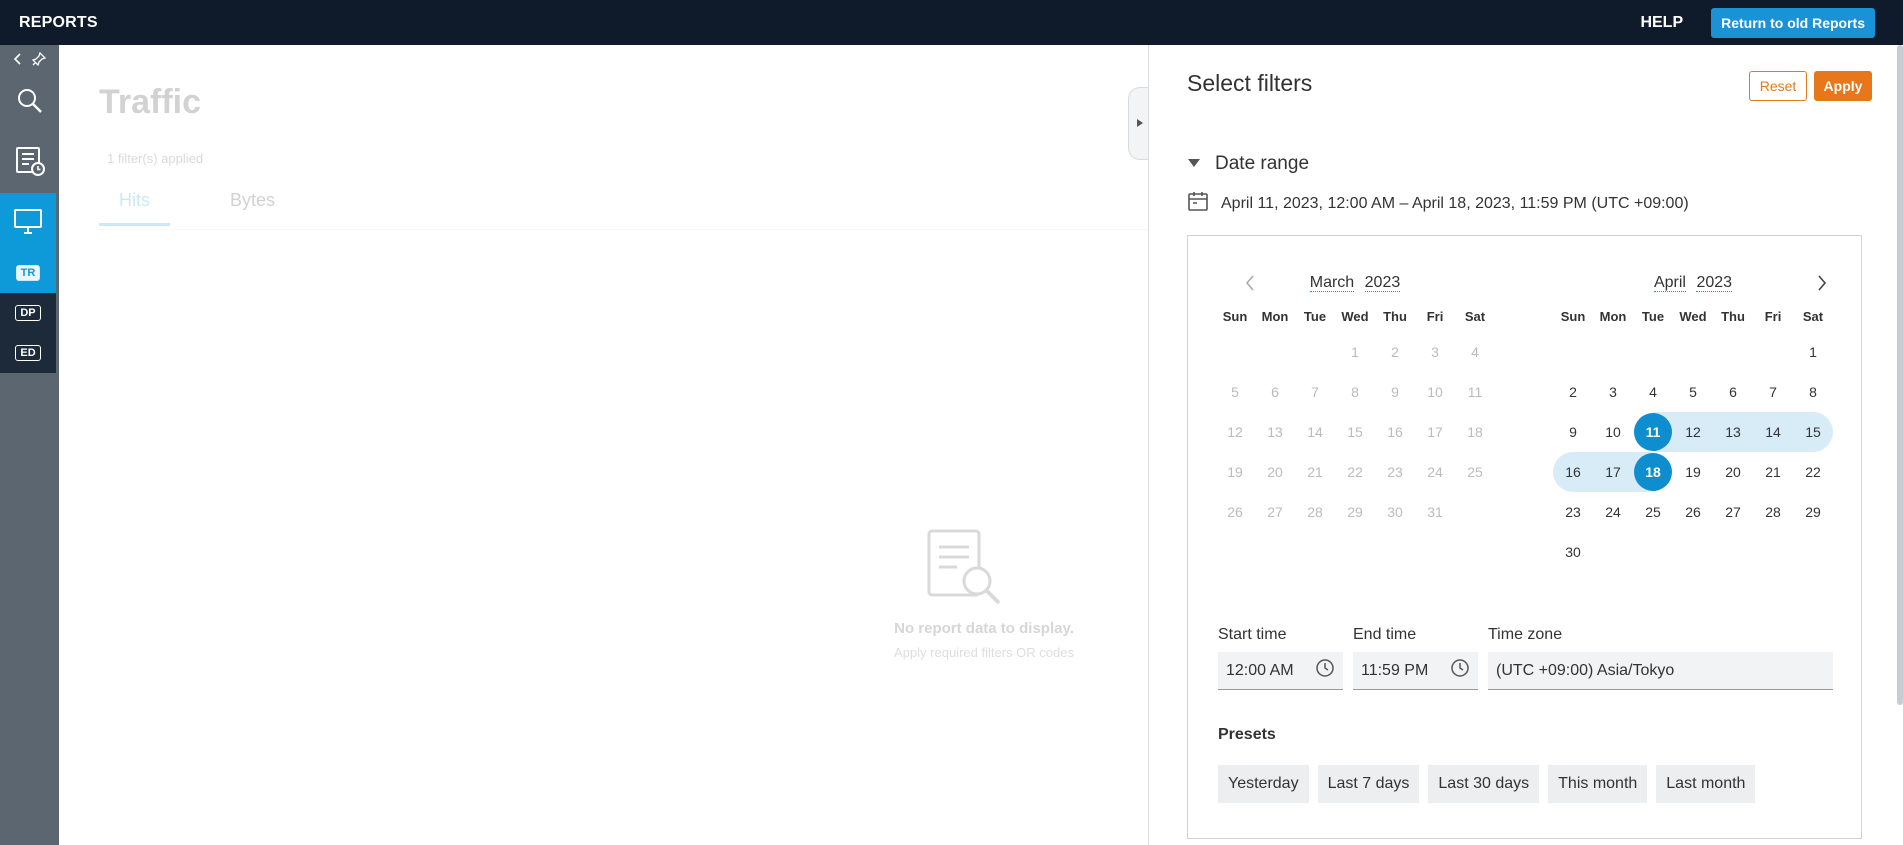  I want to click on filters-applied-text: 1 filter(s) applied, so click(155, 158).